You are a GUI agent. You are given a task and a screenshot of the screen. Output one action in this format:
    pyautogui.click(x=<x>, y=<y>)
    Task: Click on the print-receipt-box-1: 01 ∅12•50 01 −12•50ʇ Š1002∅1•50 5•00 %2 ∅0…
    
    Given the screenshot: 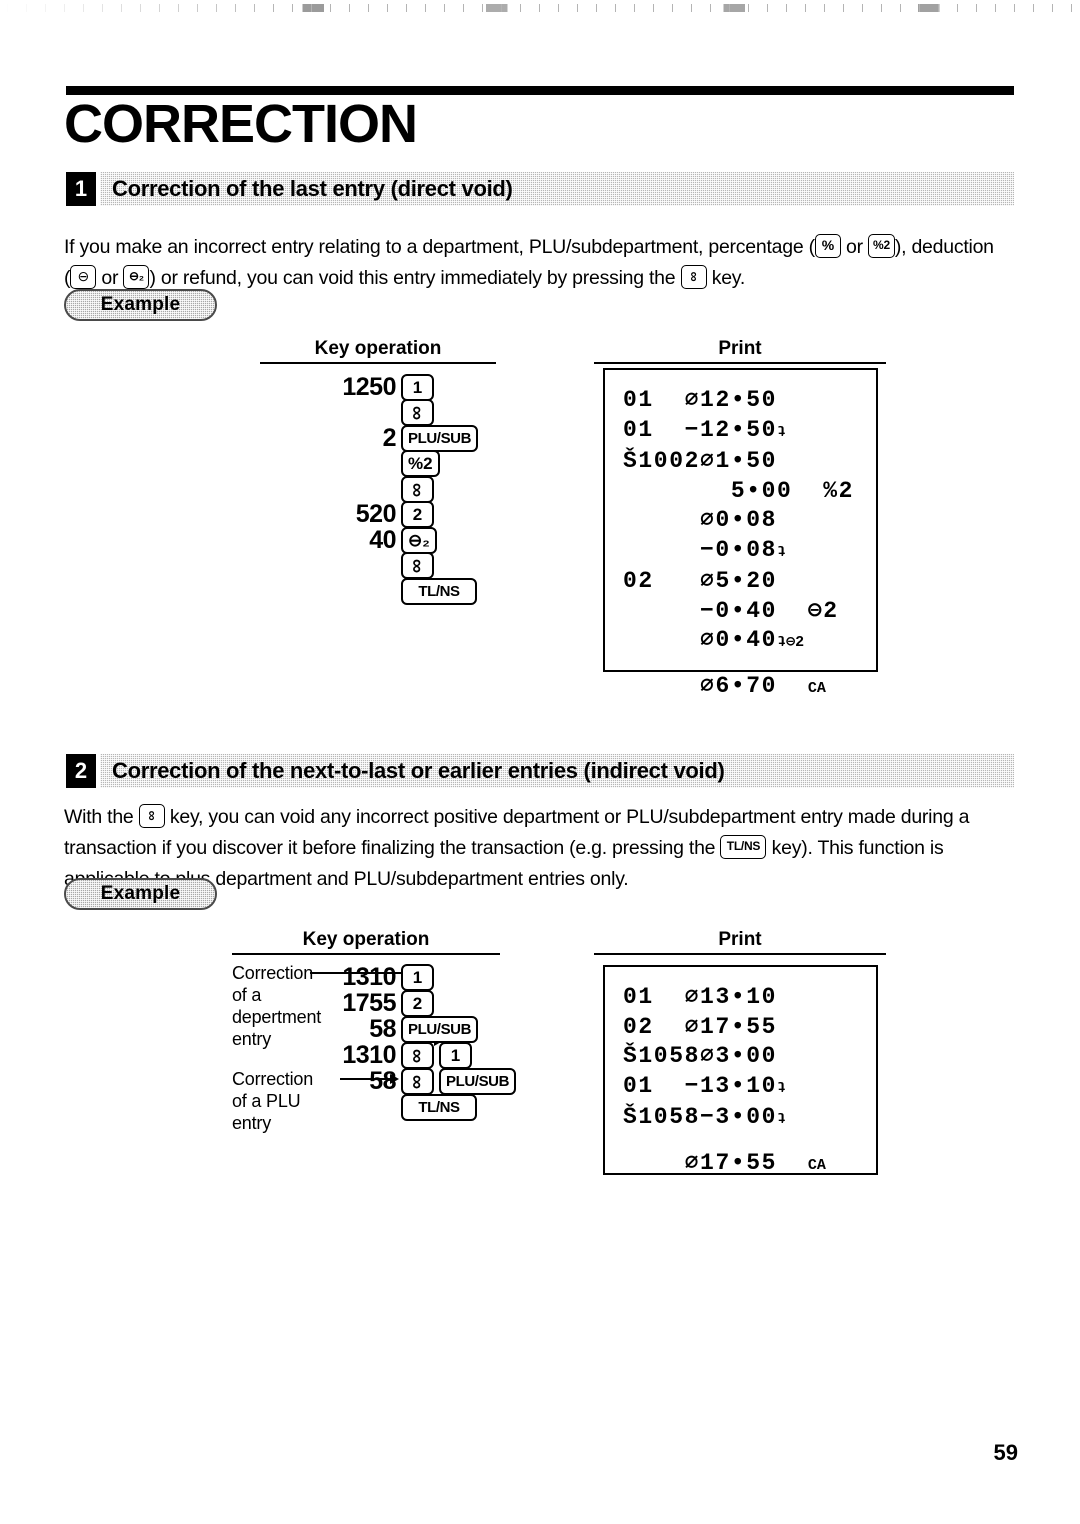 What is the action you would take?
    pyautogui.click(x=740, y=533)
    